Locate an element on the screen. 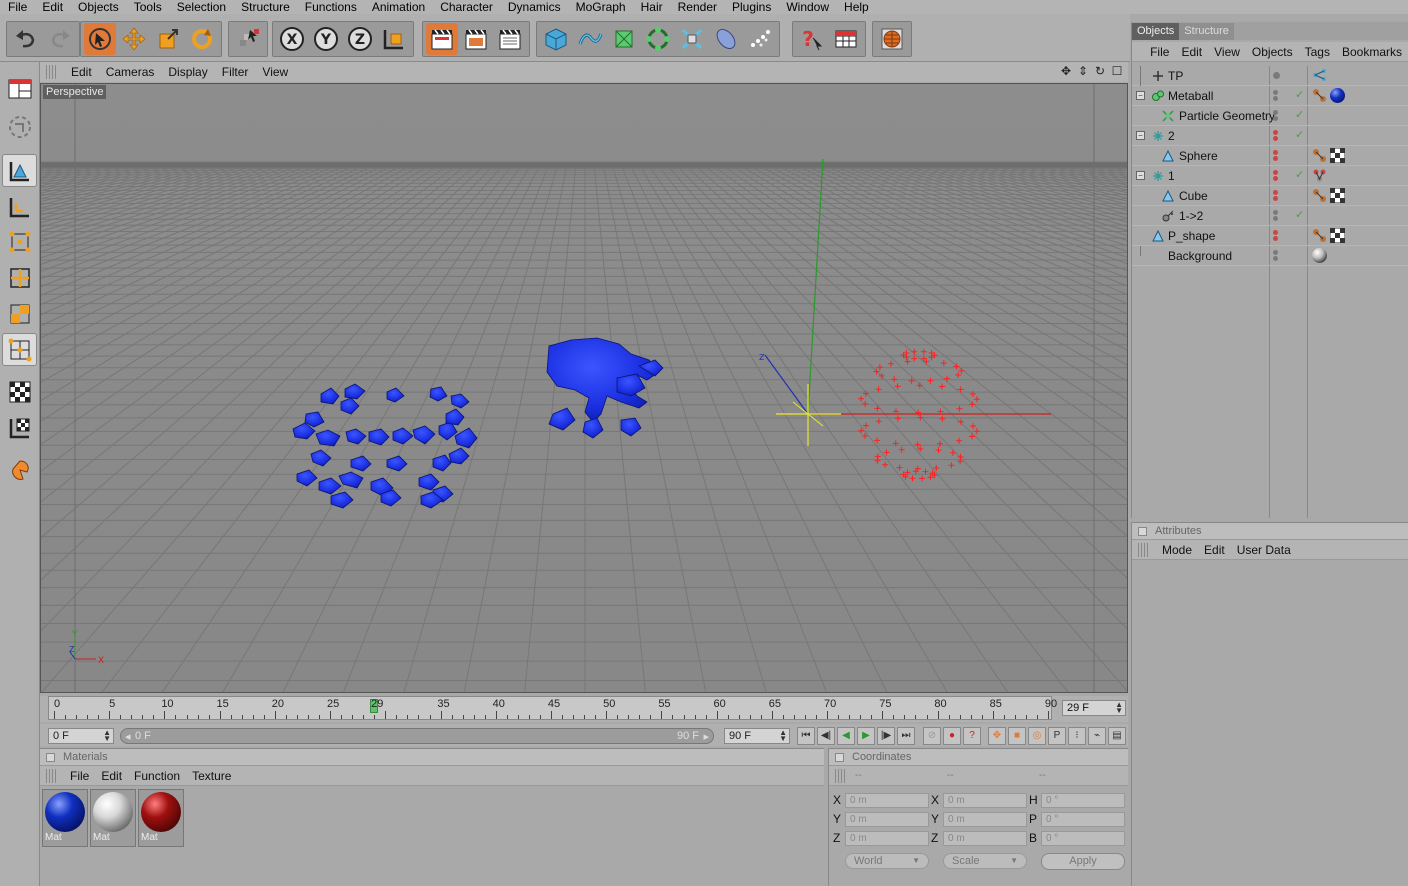  key-parameter-button: P is located at coordinates (1057, 736).